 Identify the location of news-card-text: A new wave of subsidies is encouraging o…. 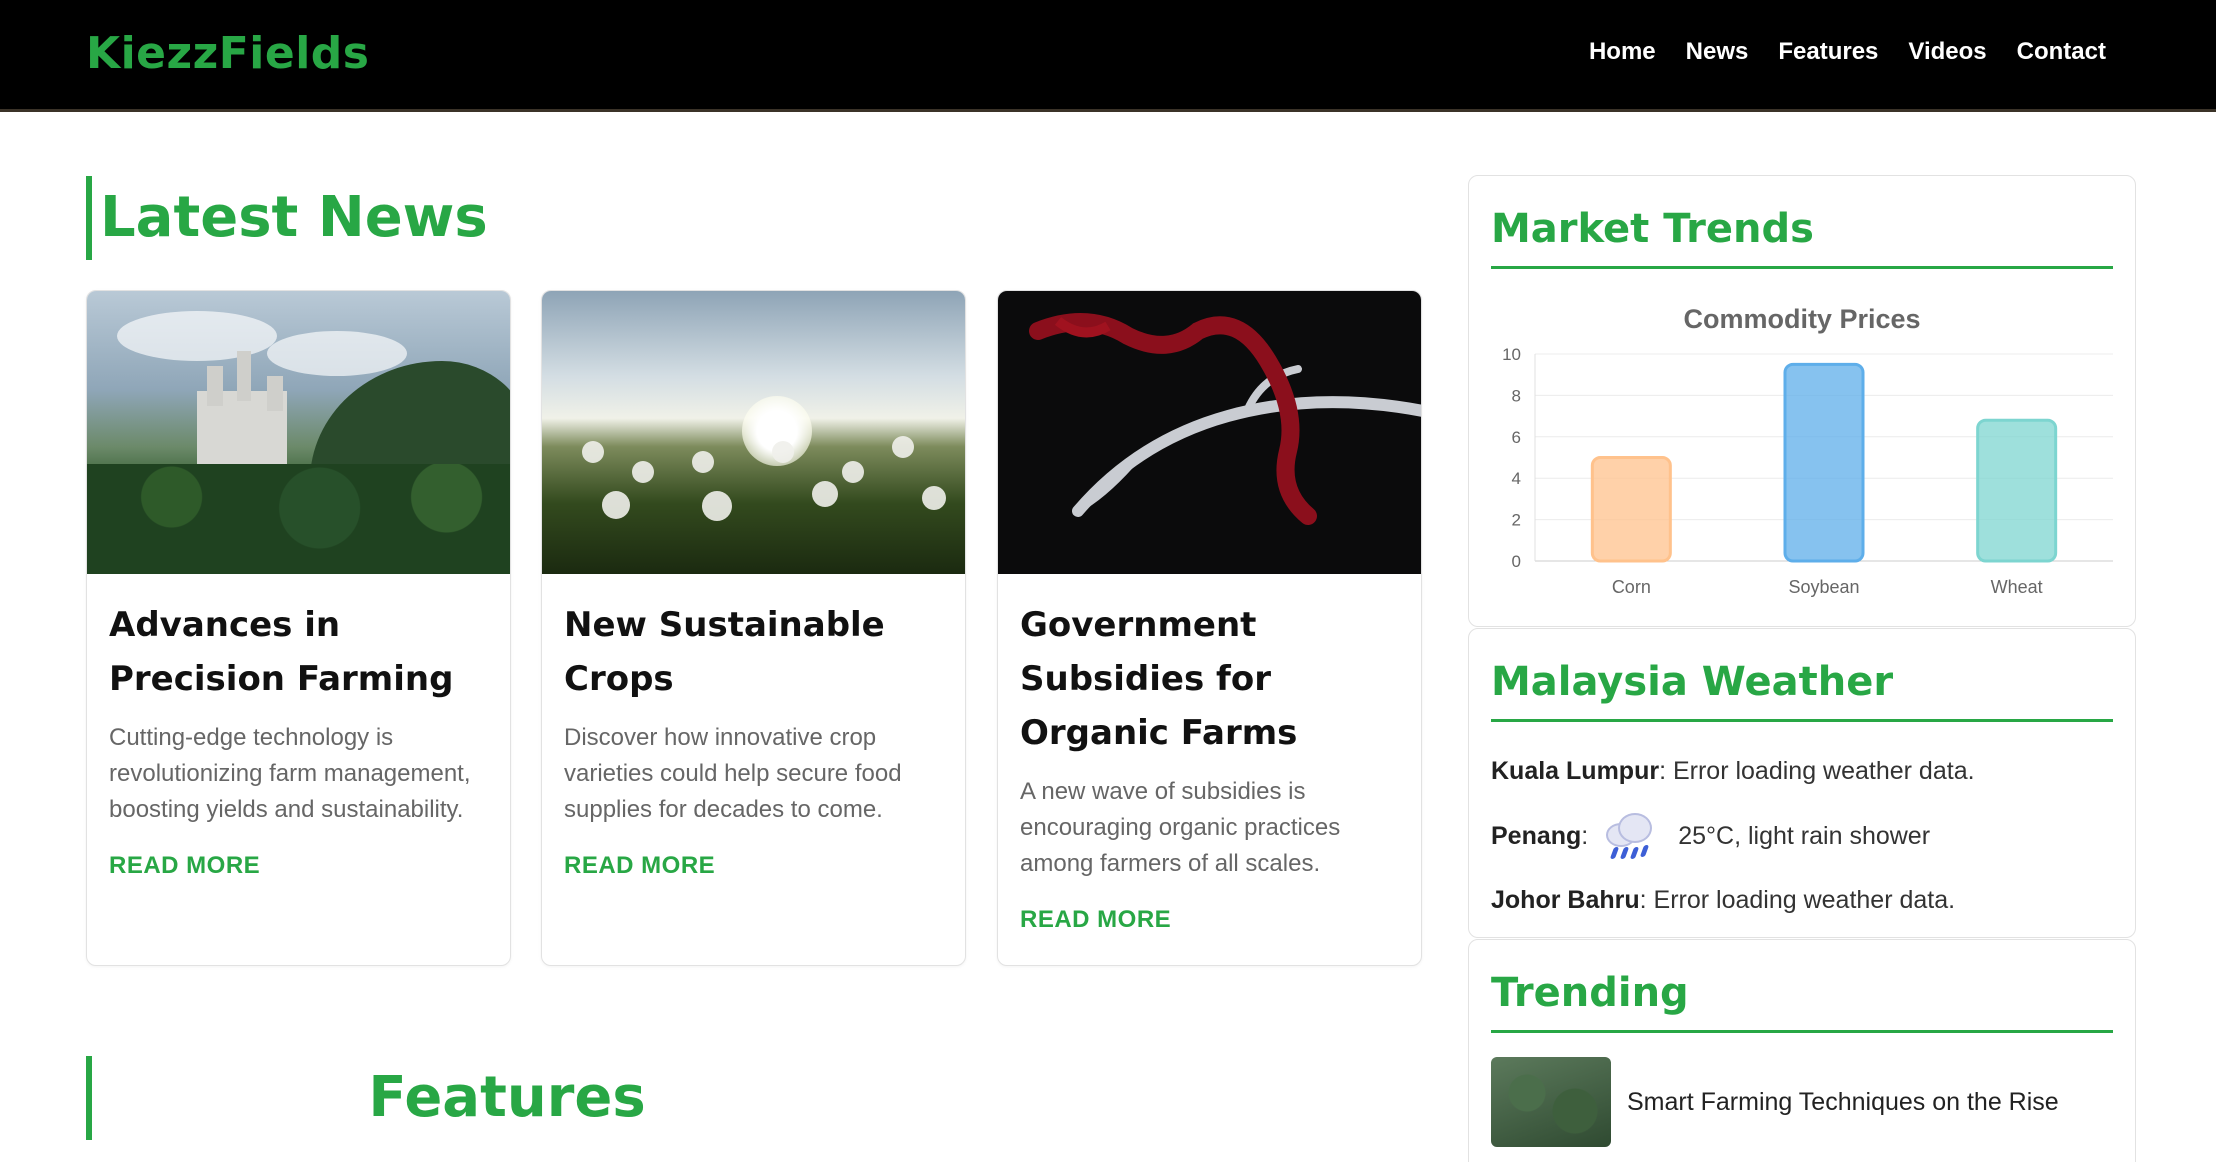
(1180, 827).